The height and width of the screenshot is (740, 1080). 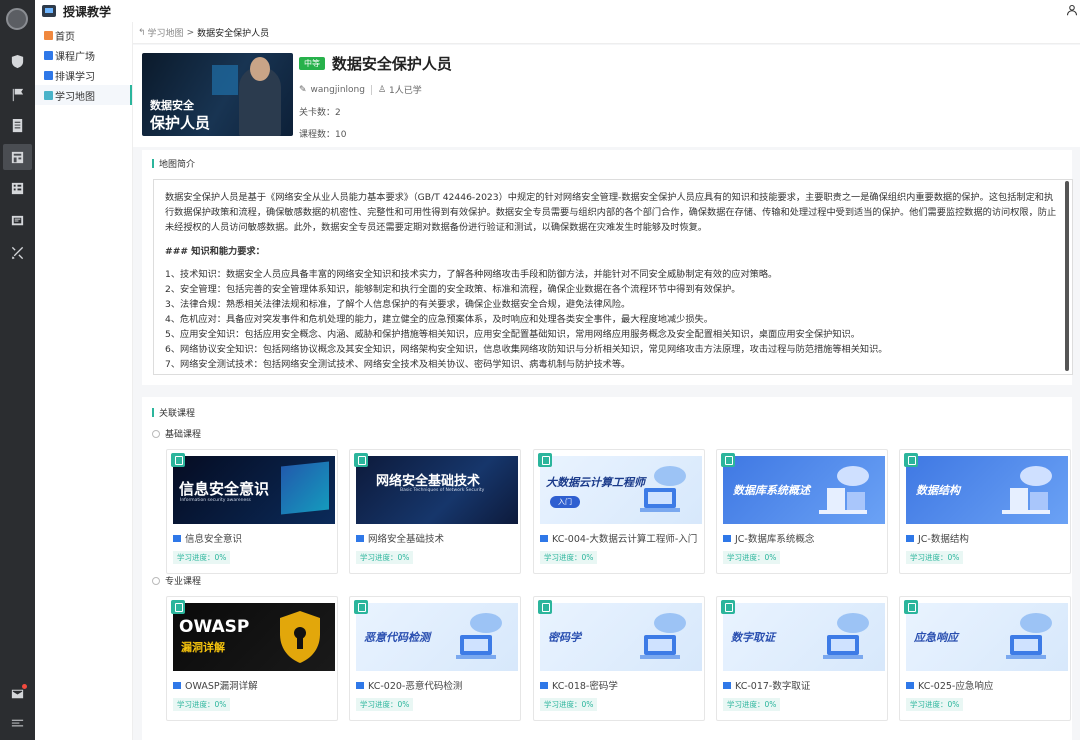 What do you see at coordinates (215, 251) in the screenshot?
I see `intro-heading: ### 知识和能力要求：` at bounding box center [215, 251].